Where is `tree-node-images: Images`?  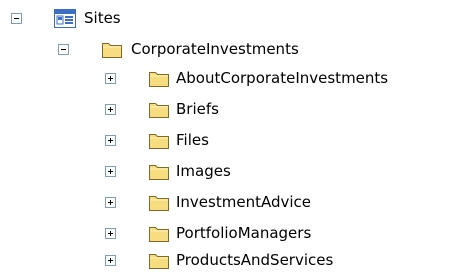
tree-node-images: Images is located at coordinates (226, 172).